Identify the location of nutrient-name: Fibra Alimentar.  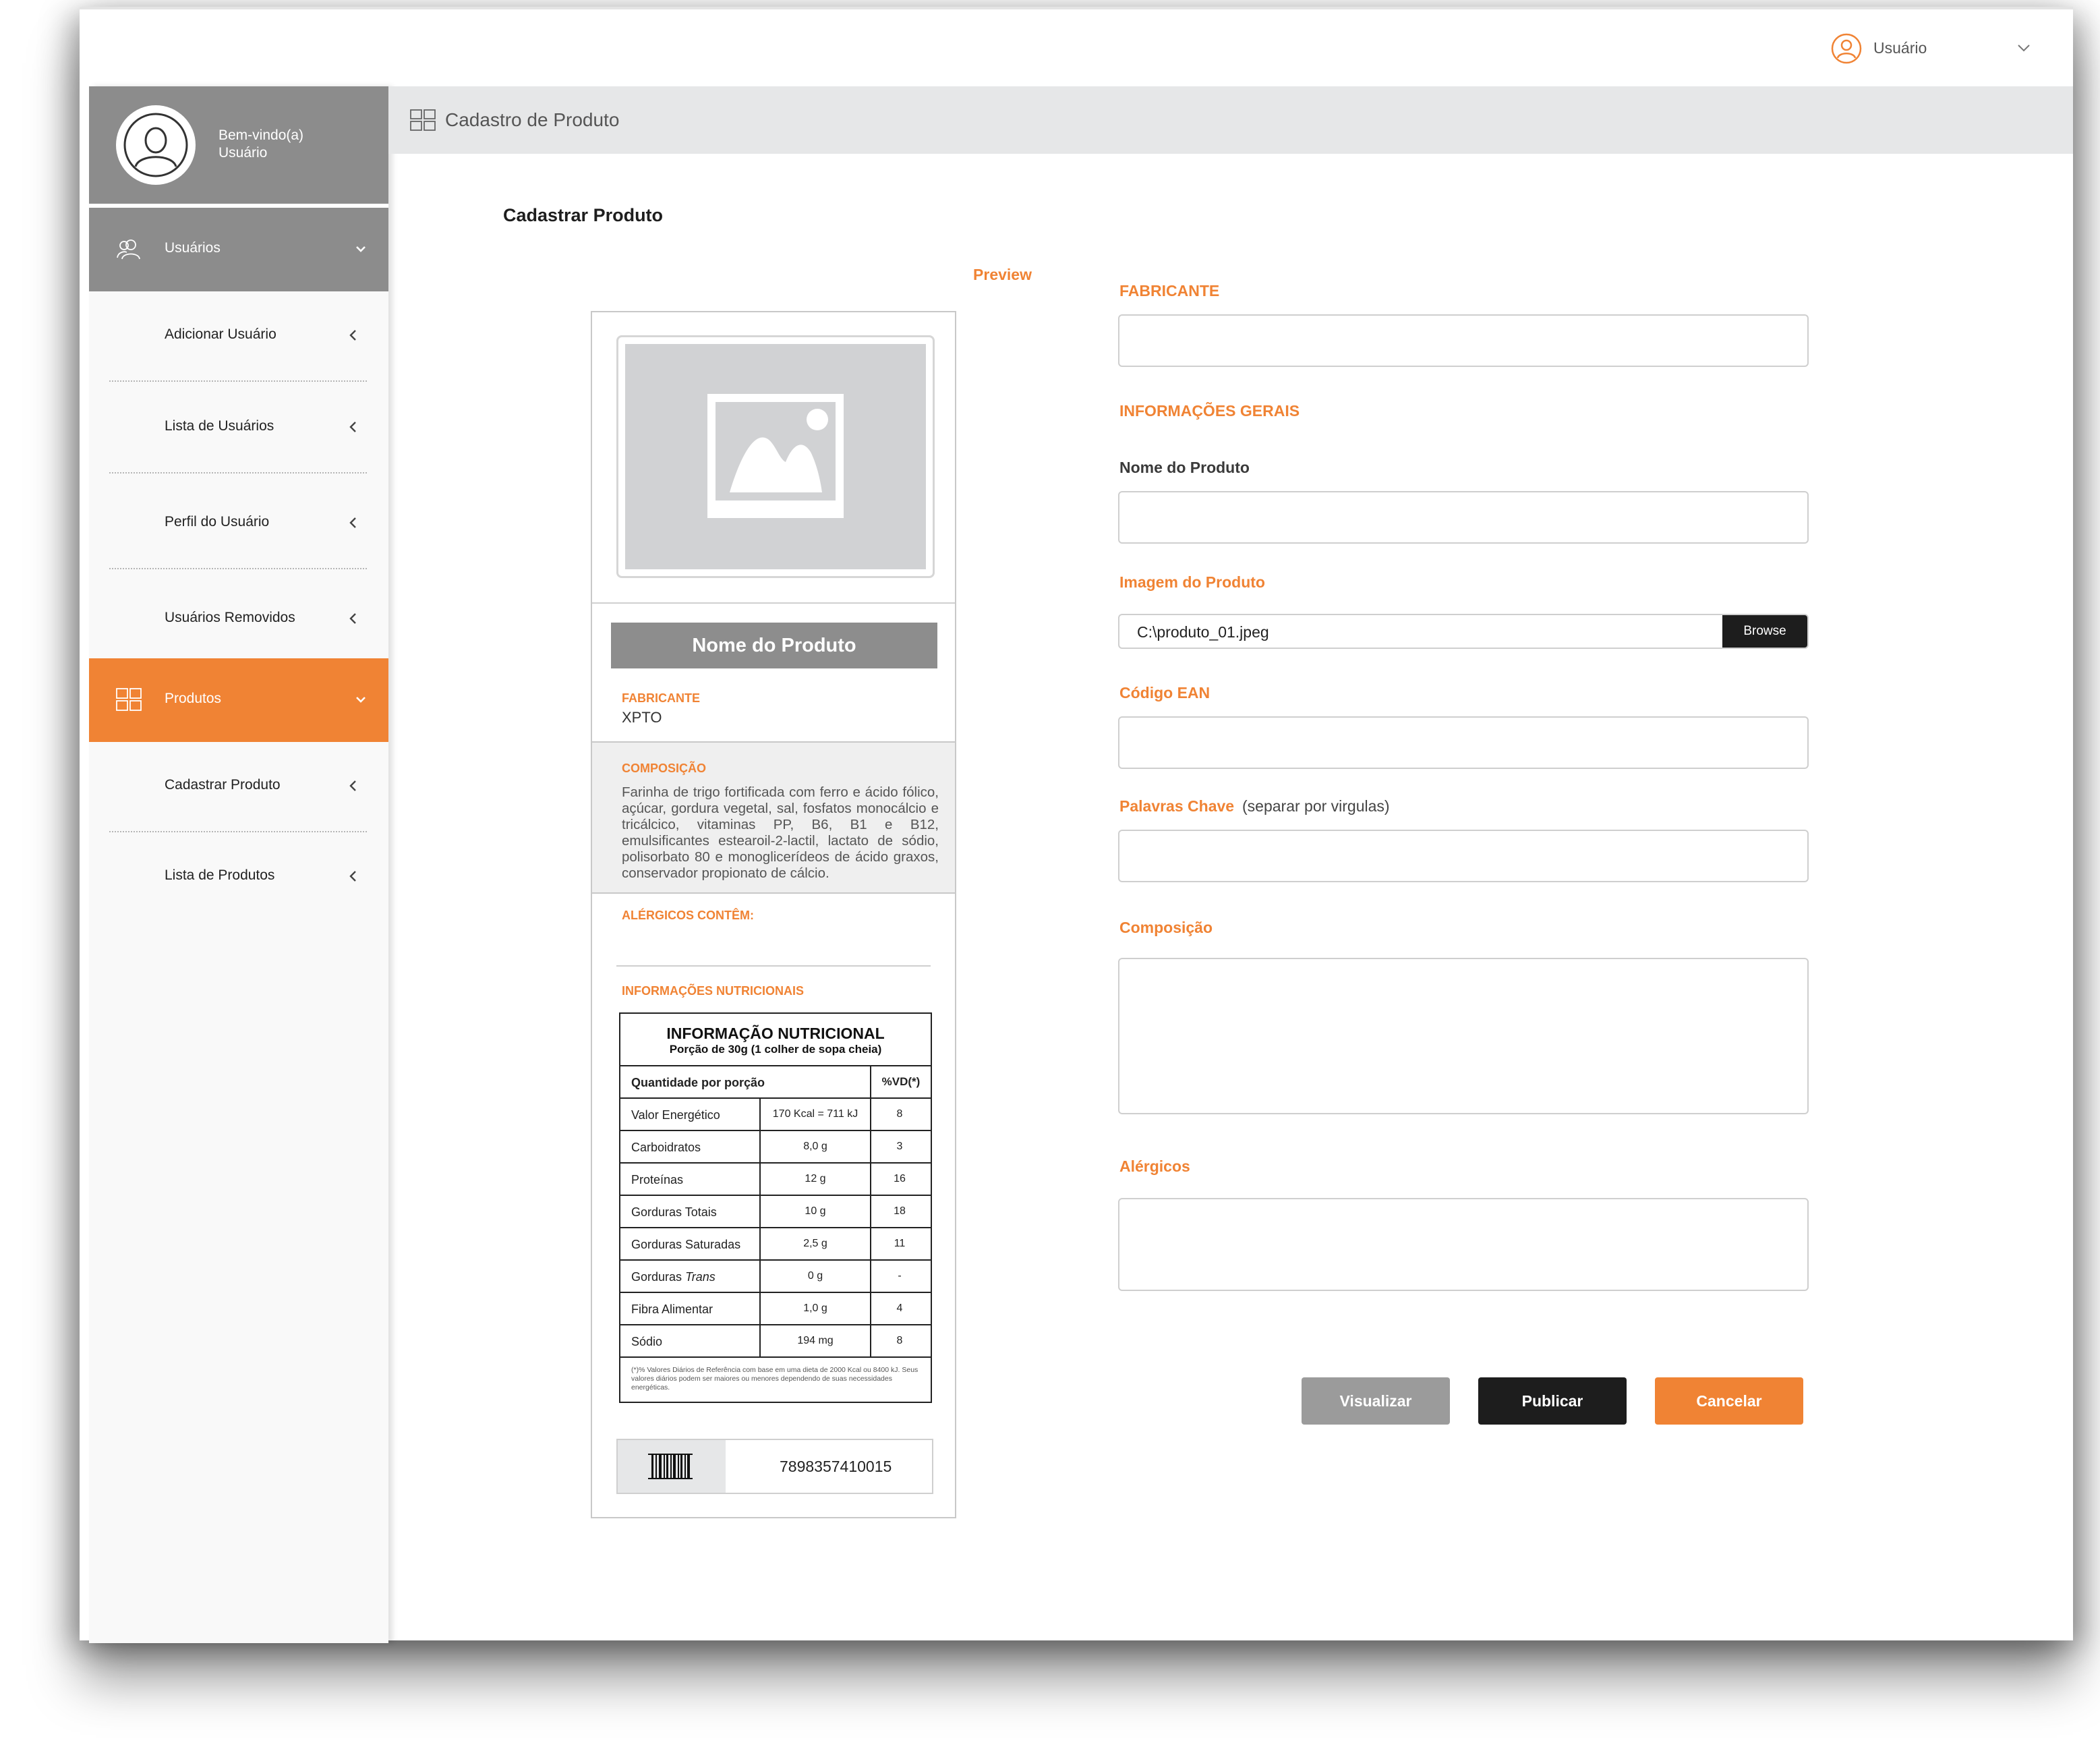
(672, 1309).